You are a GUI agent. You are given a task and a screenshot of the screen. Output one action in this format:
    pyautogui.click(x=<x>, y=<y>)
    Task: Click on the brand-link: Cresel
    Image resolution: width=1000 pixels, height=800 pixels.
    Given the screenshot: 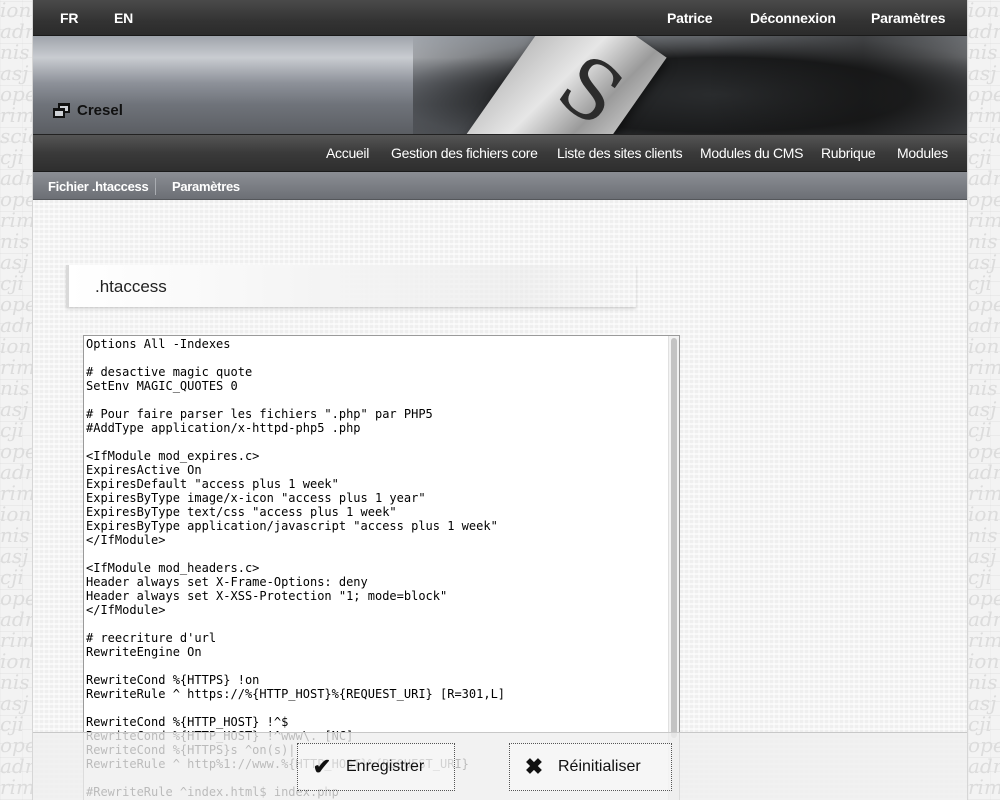 What is the action you would take?
    pyautogui.click(x=88, y=110)
    